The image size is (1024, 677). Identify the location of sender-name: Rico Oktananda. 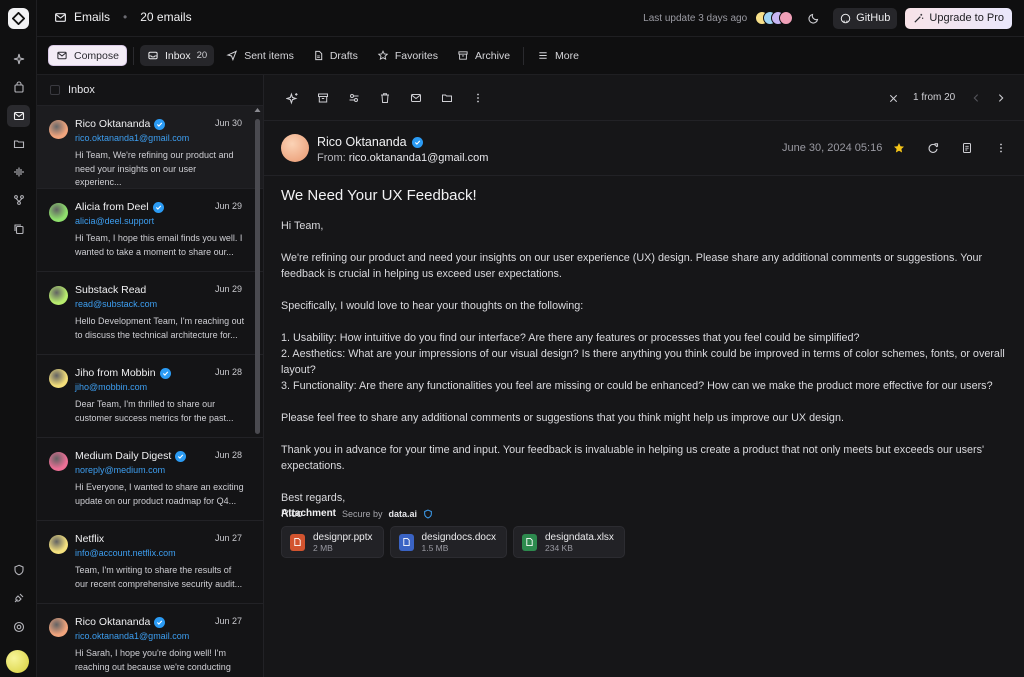
(362, 142).